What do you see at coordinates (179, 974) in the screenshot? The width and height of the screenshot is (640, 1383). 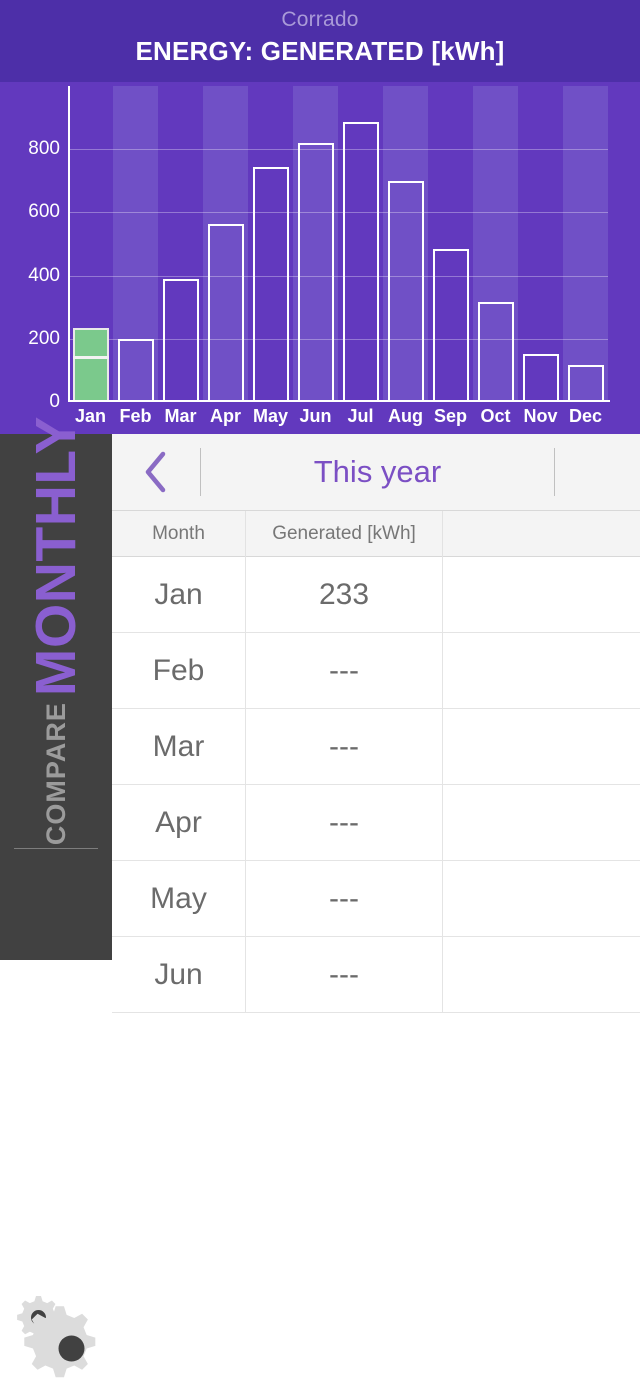 I see `cell-month: Jun` at bounding box center [179, 974].